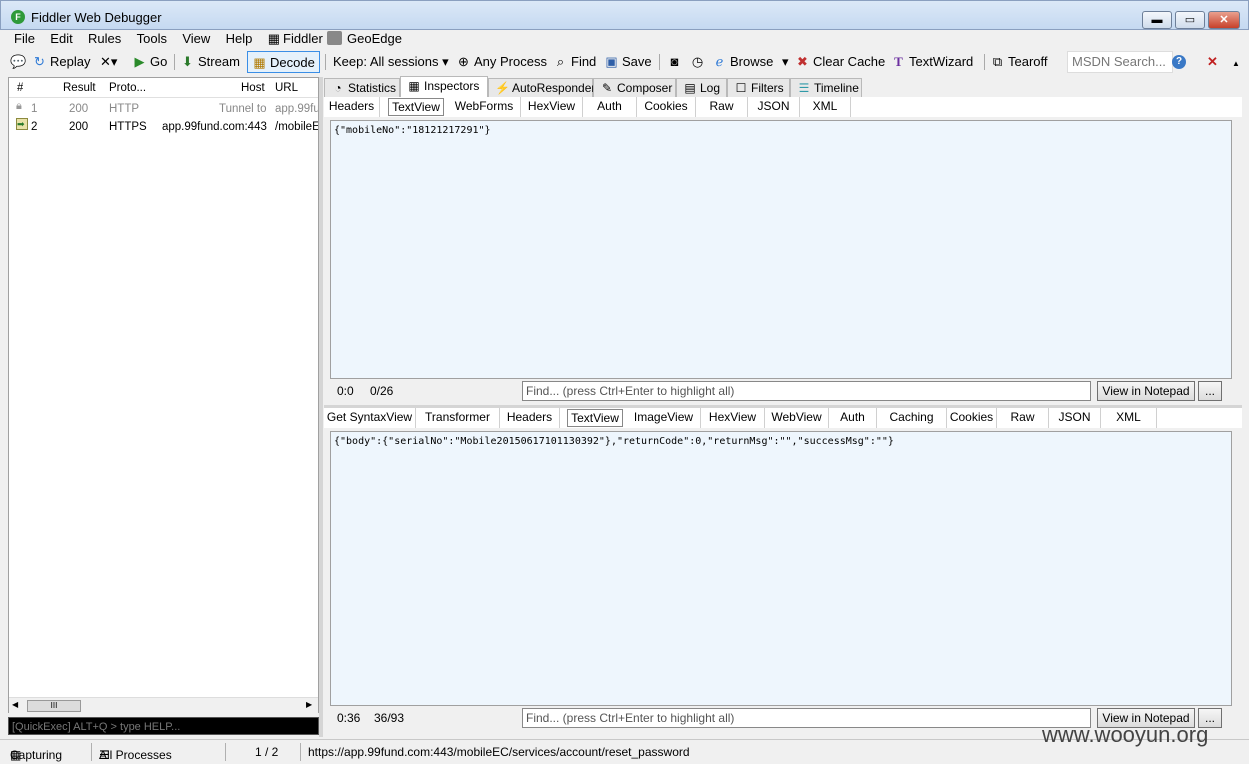 This screenshot has height=764, width=1249. Describe the element at coordinates (150, 62) in the screenshot. I see `go-button: ▶ Go` at that location.